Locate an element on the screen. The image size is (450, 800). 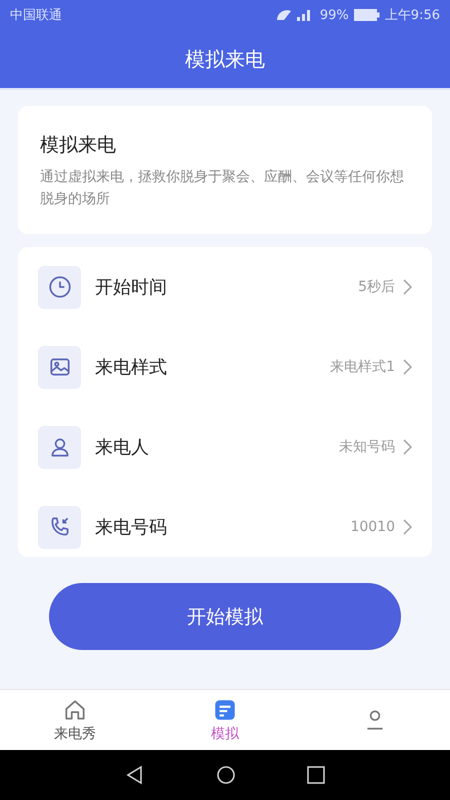
intro-title: 模拟来电 is located at coordinates (78, 145).